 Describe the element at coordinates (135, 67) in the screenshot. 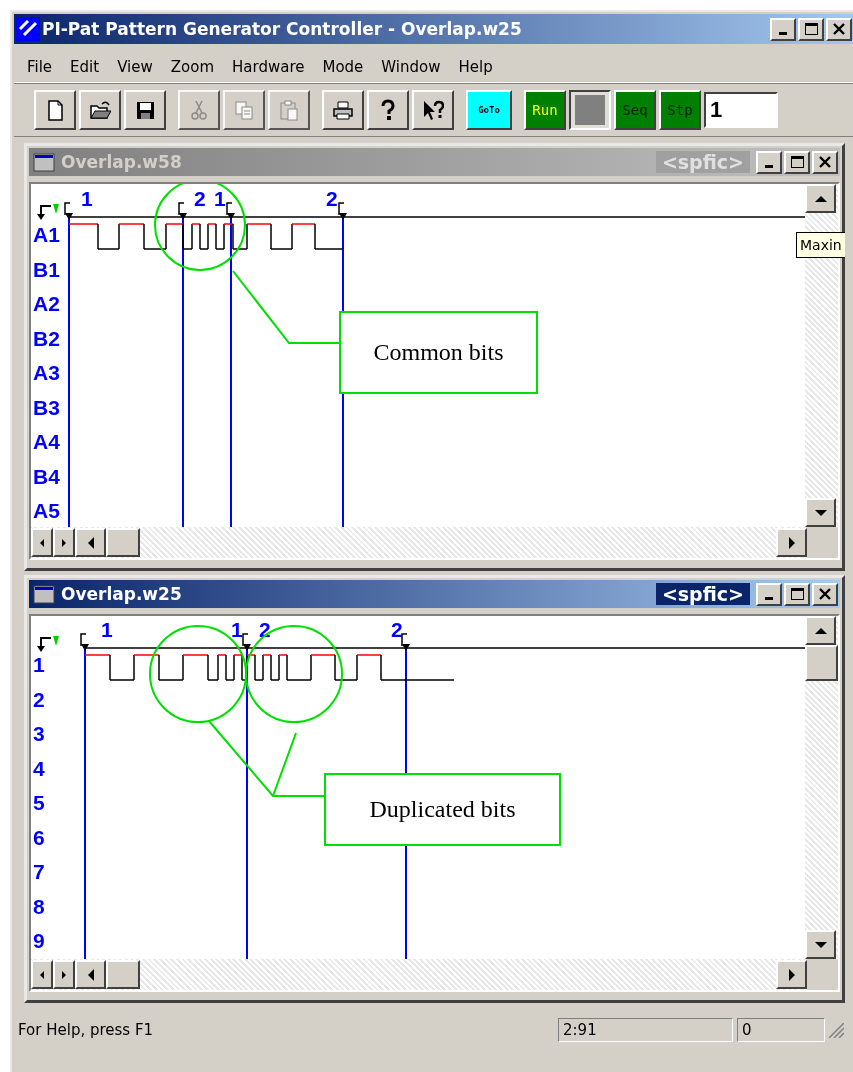

I see `menu-item: View` at that location.